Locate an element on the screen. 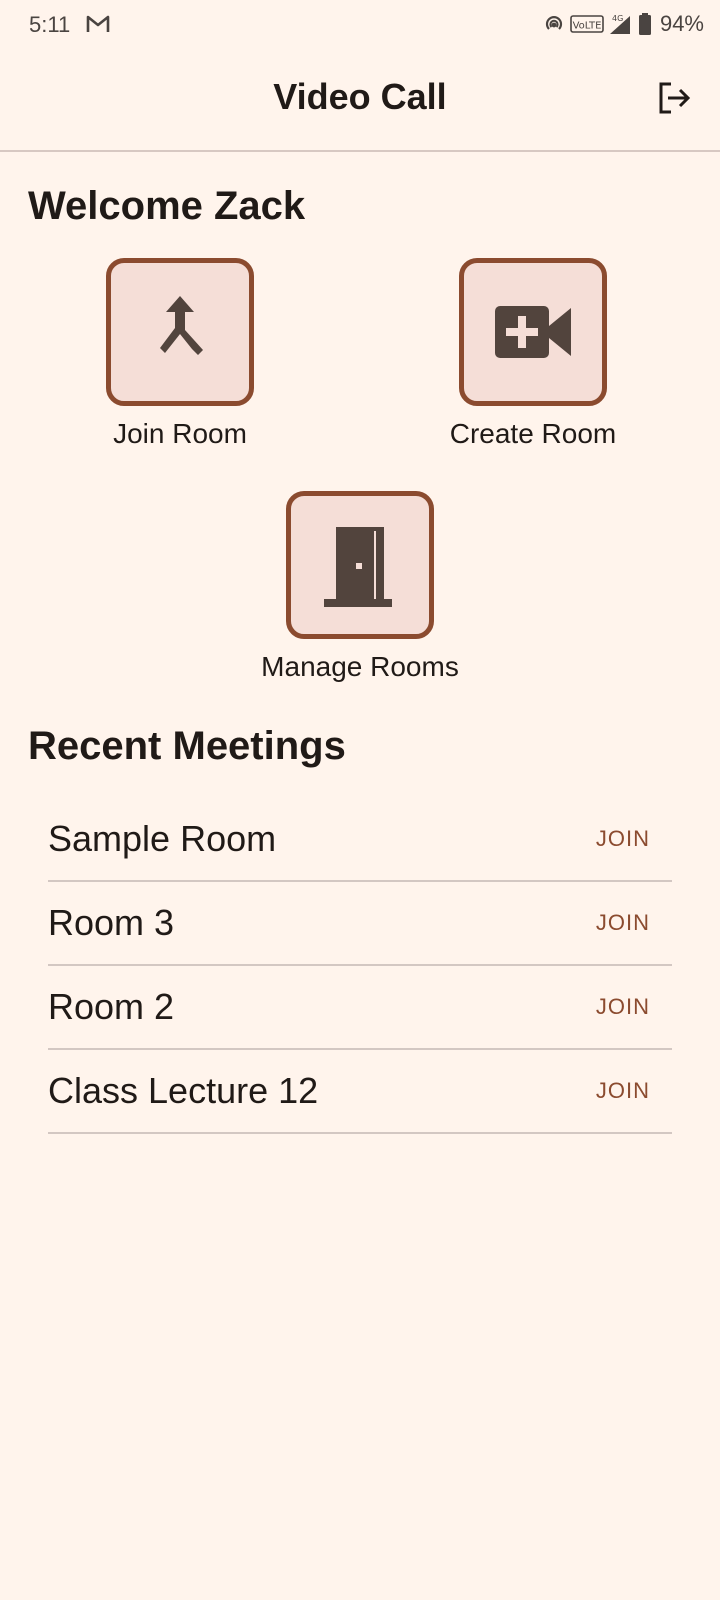  battery-percentage: 94% is located at coordinates (681, 23).